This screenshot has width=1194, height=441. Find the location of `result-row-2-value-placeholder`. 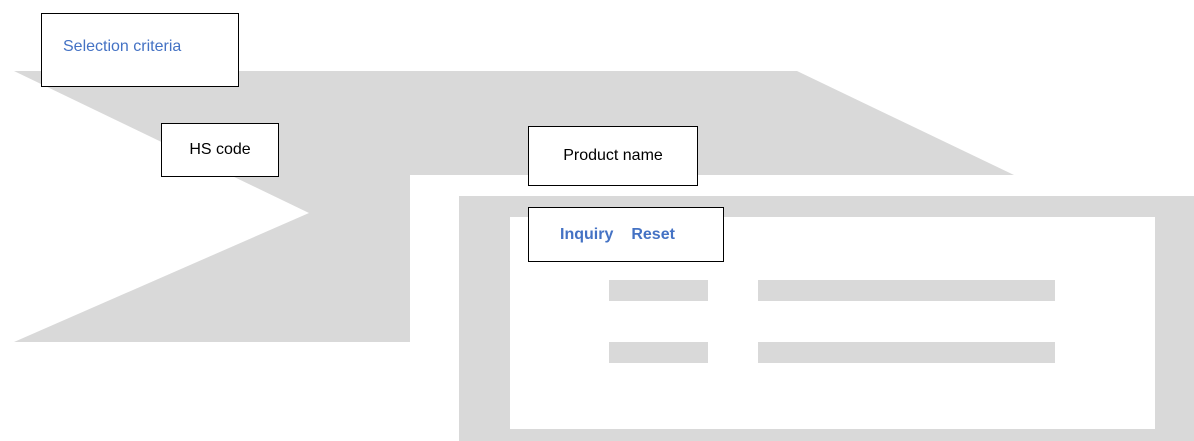

result-row-2-value-placeholder is located at coordinates (906, 352).